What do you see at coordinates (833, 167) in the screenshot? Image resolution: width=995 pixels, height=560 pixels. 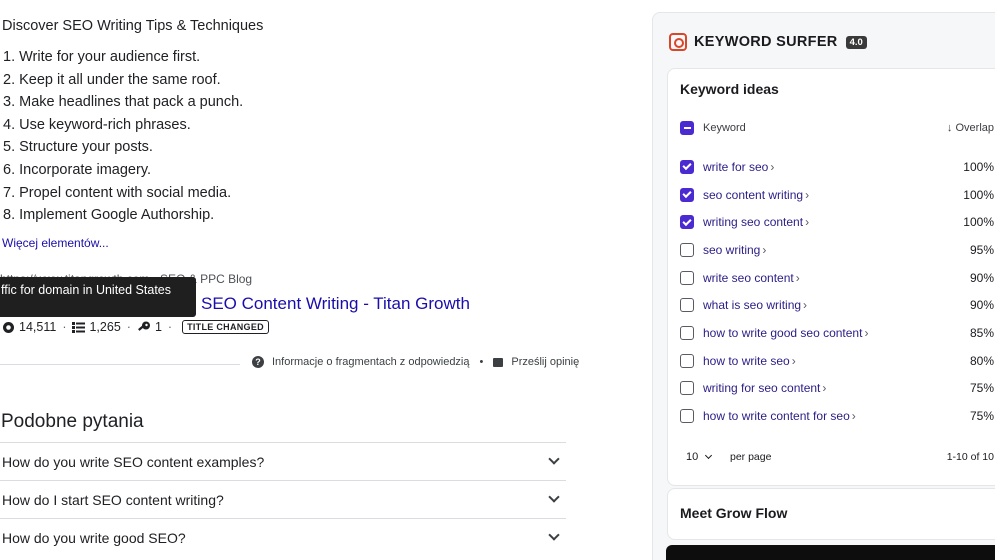 I see `keyword-link: write for seo ›` at bounding box center [833, 167].